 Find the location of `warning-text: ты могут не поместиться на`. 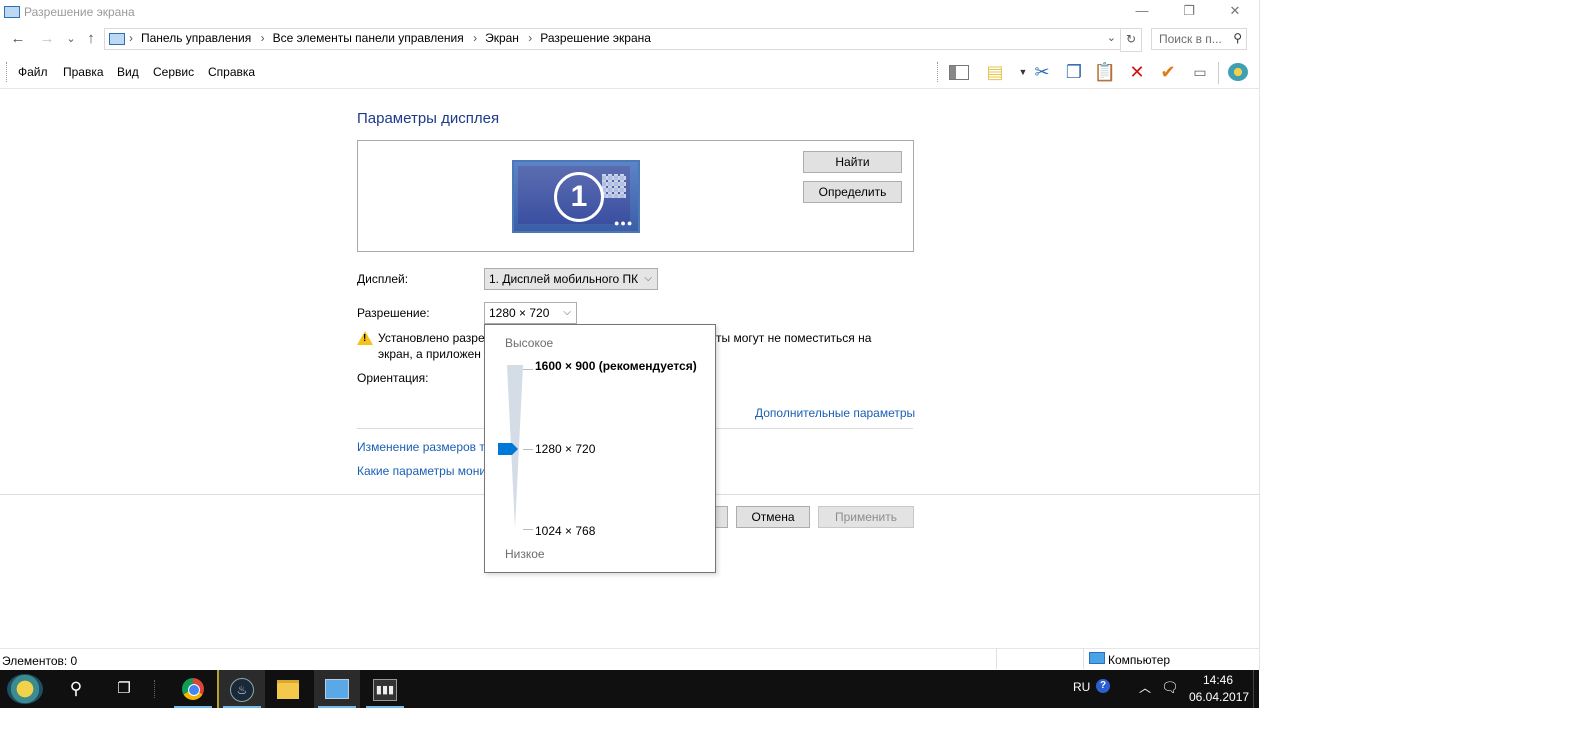

warning-text: ты могут не поместиться на is located at coordinates (794, 338).